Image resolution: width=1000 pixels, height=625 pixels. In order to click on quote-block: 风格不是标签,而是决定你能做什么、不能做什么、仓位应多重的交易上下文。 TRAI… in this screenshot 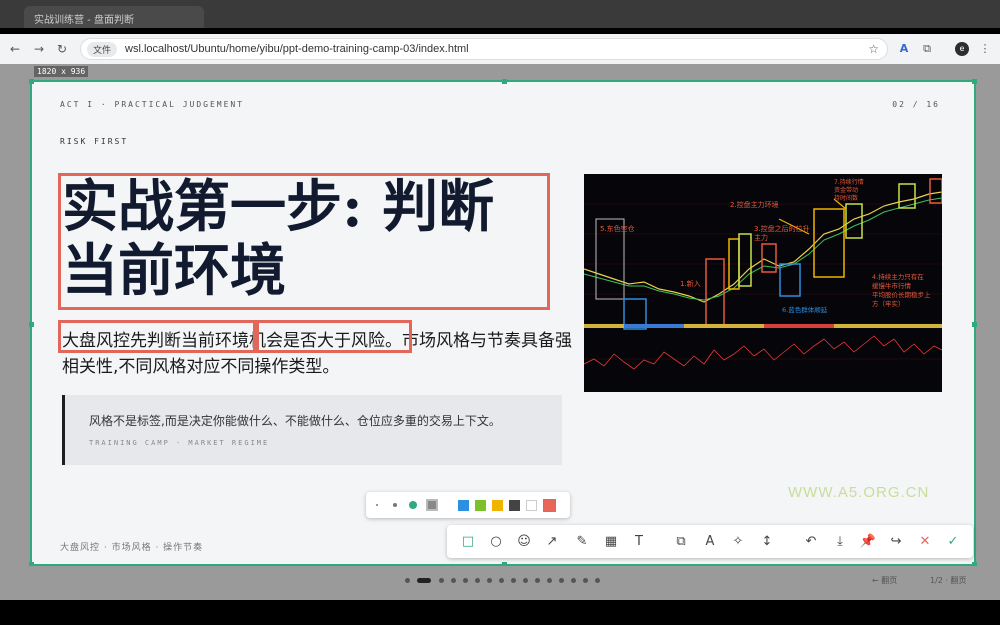, I will do `click(312, 430)`.